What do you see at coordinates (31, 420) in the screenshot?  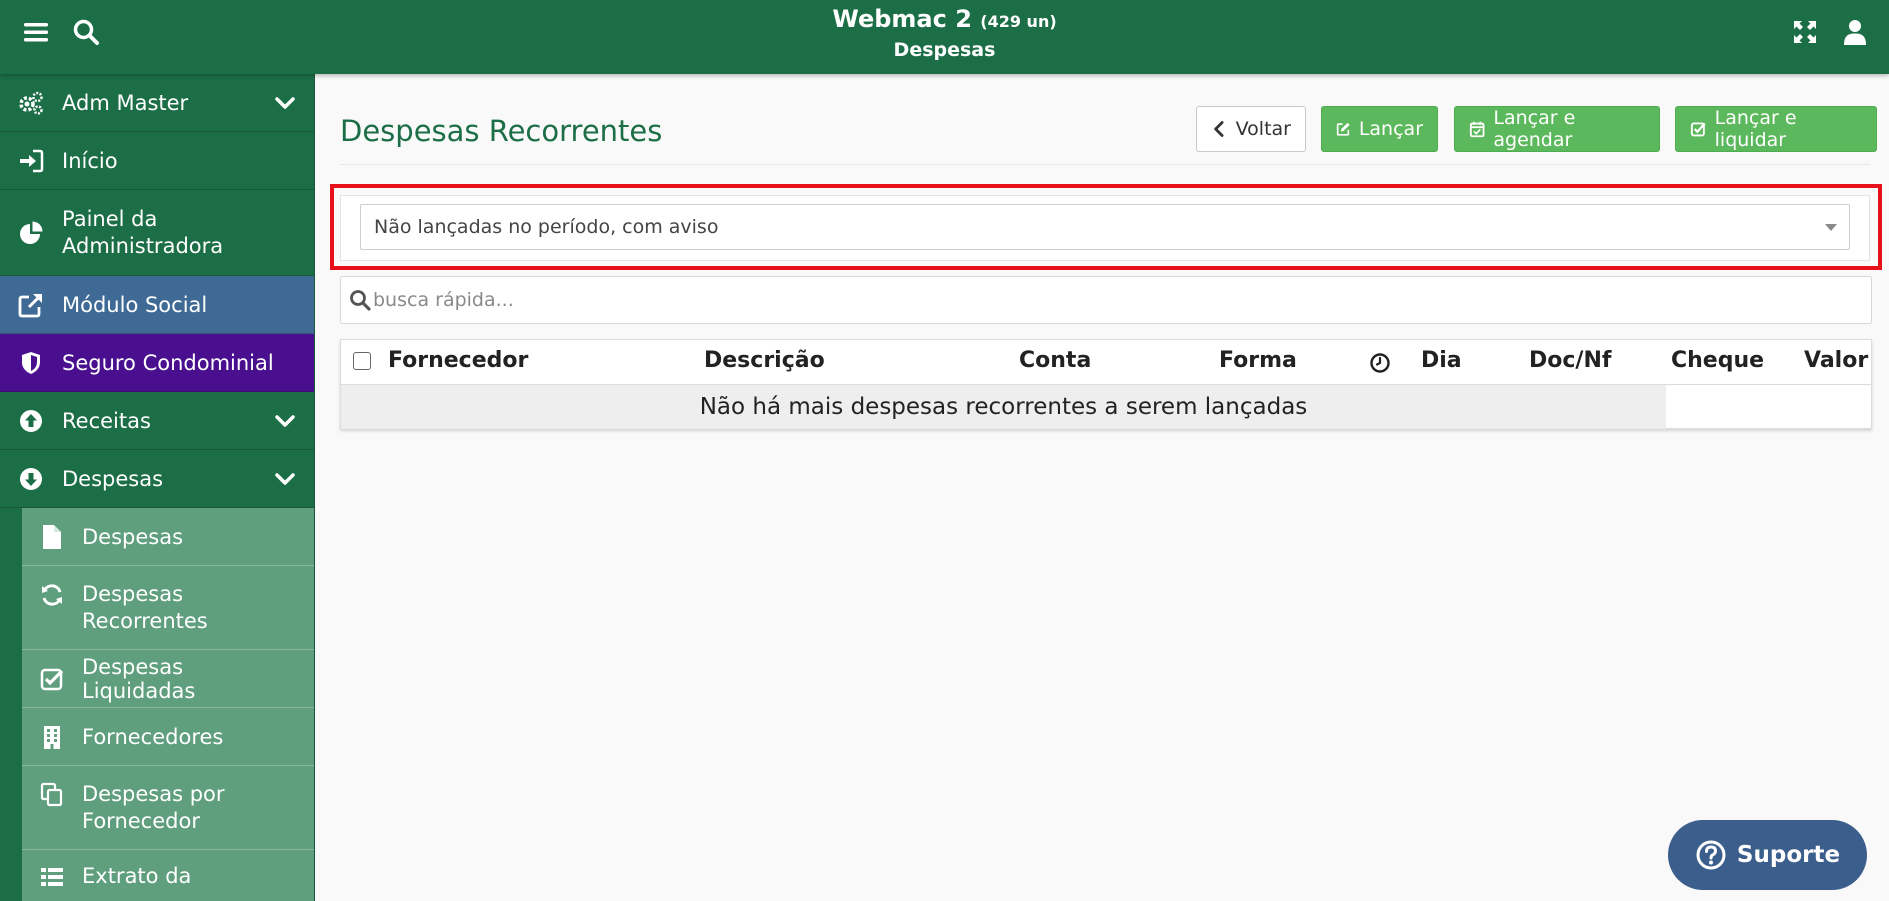 I see `arrow-circle-up-icon` at bounding box center [31, 420].